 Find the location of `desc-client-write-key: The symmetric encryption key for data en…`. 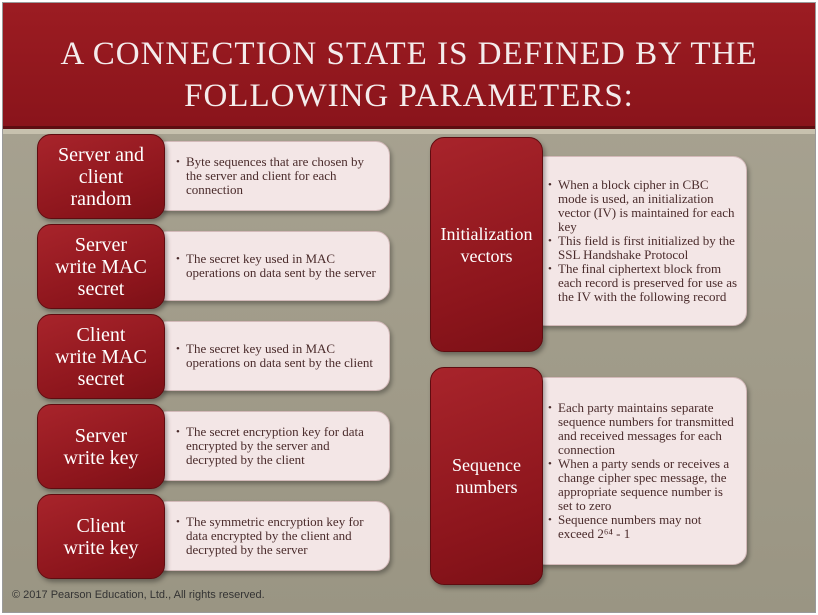

desc-client-write-key: The symmetric encryption key for data en… is located at coordinates (271, 536).